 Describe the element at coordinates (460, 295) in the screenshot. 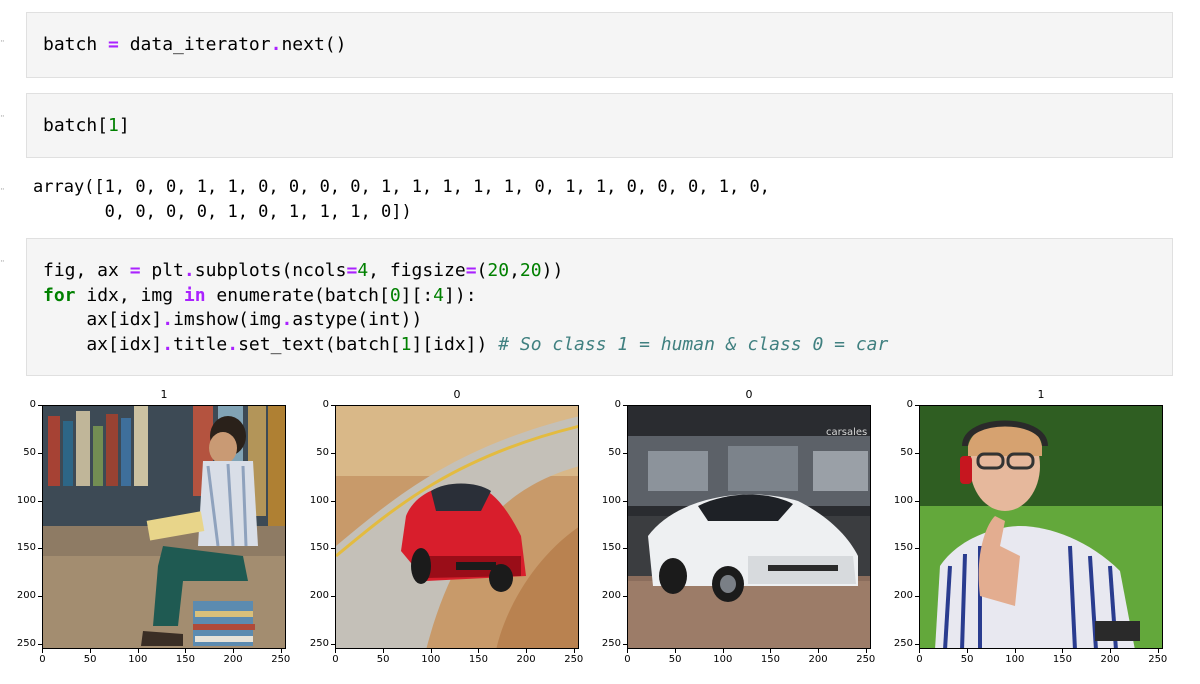

I see `code-token: ]):` at that location.